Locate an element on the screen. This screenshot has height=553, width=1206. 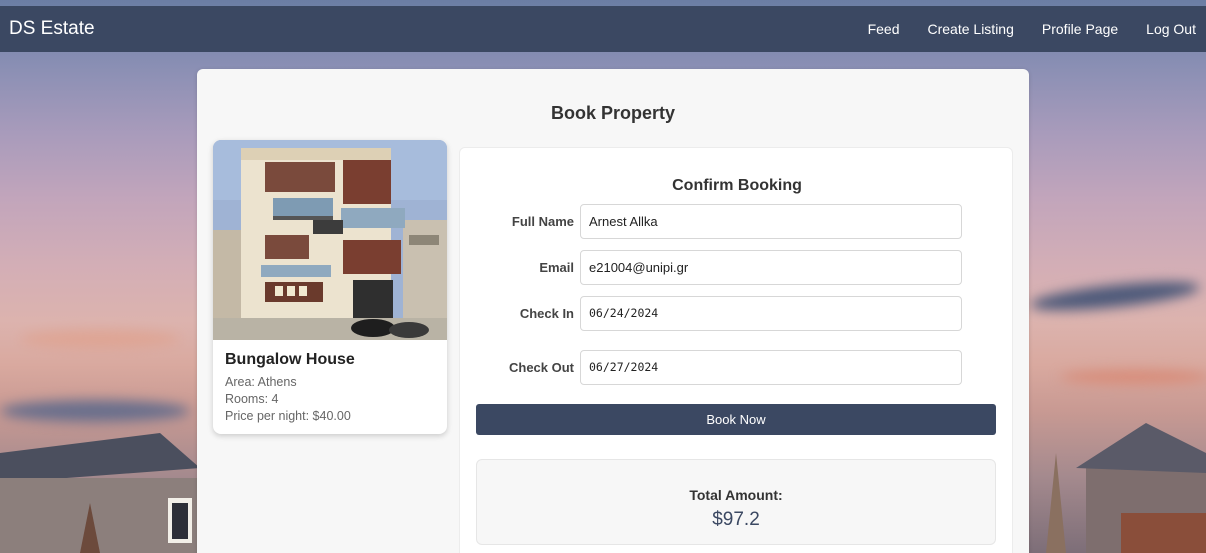
property-area: Area: Athens is located at coordinates (261, 382).